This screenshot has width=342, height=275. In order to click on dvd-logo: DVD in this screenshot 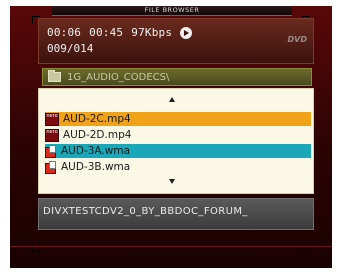, I will do `click(297, 39)`.